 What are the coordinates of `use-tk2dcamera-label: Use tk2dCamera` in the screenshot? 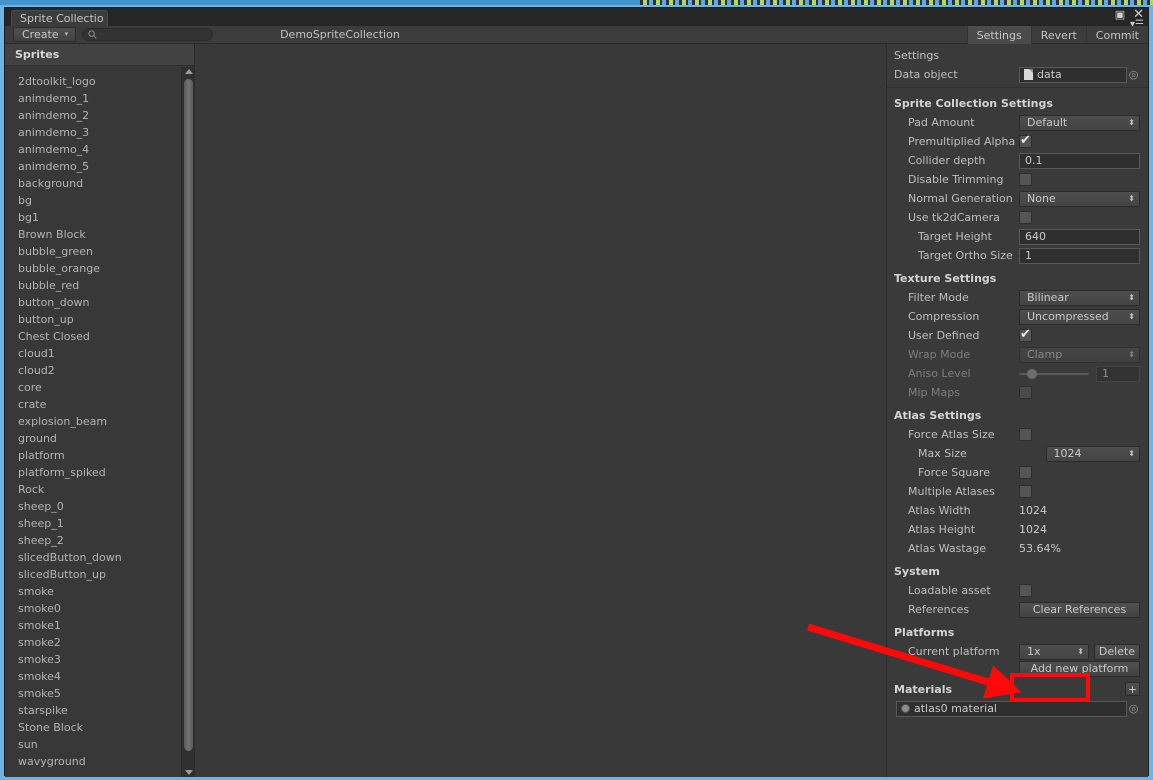 It's located at (954, 217).